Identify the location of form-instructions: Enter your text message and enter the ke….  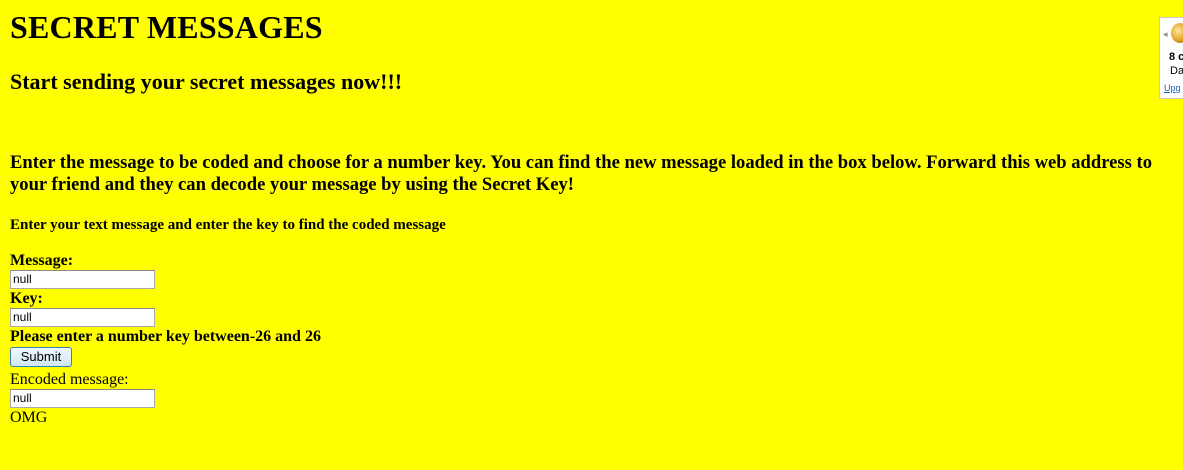
(228, 225).